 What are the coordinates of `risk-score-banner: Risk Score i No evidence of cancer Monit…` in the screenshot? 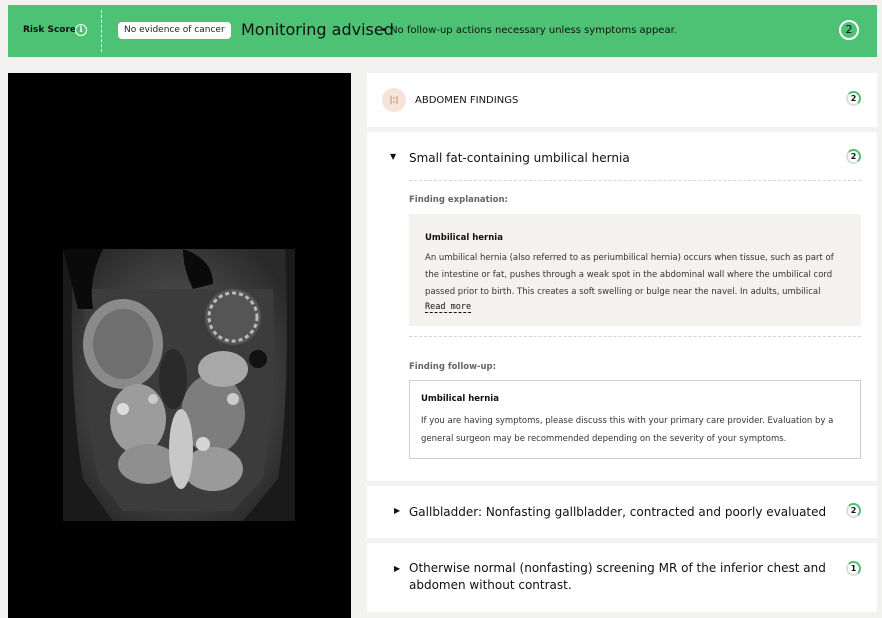 It's located at (442, 31).